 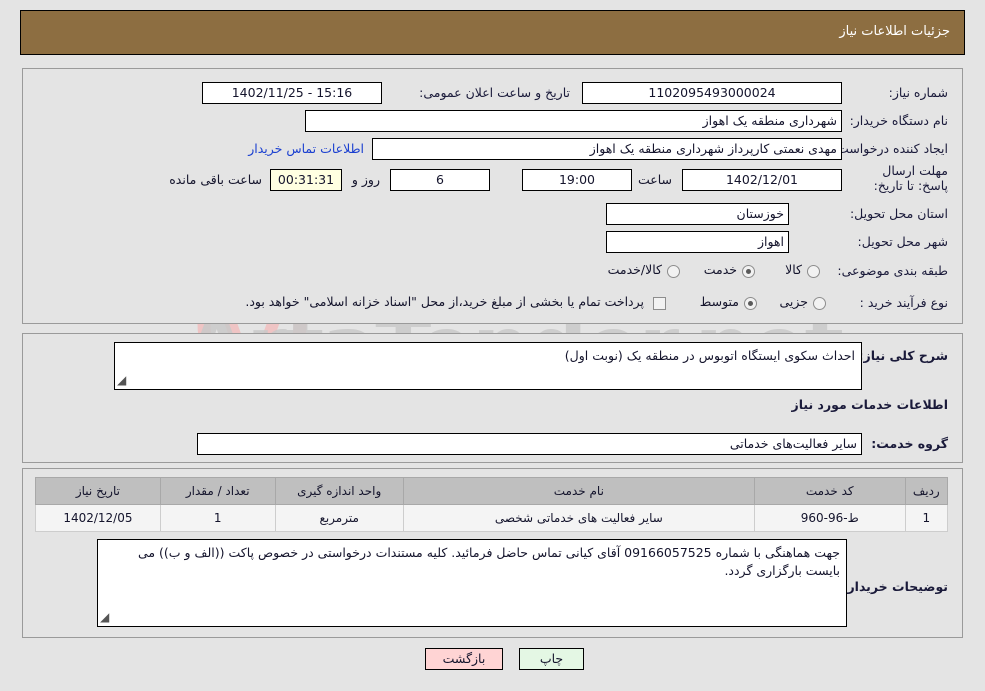 What do you see at coordinates (217, 491) in the screenshot?
I see `th-quantity: تعداد / مقدار` at bounding box center [217, 491].